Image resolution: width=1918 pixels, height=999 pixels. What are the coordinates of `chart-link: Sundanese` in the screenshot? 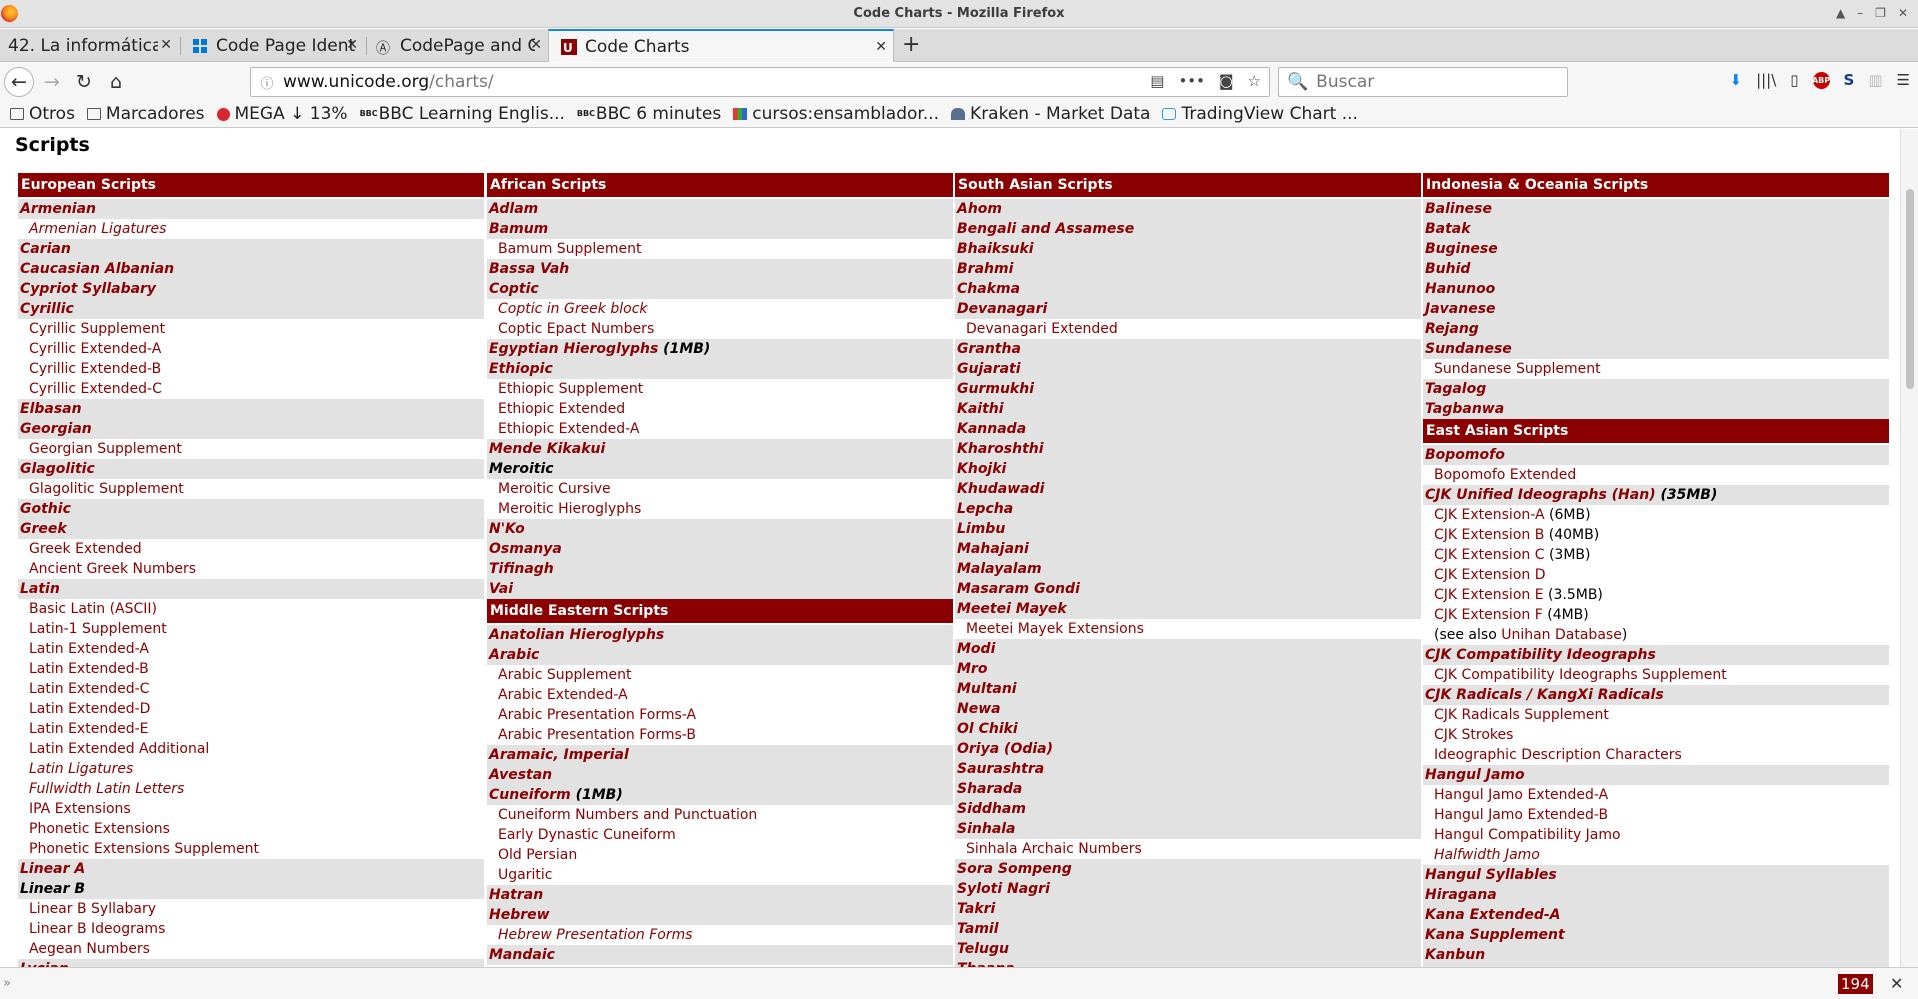 It's located at (1468, 349).